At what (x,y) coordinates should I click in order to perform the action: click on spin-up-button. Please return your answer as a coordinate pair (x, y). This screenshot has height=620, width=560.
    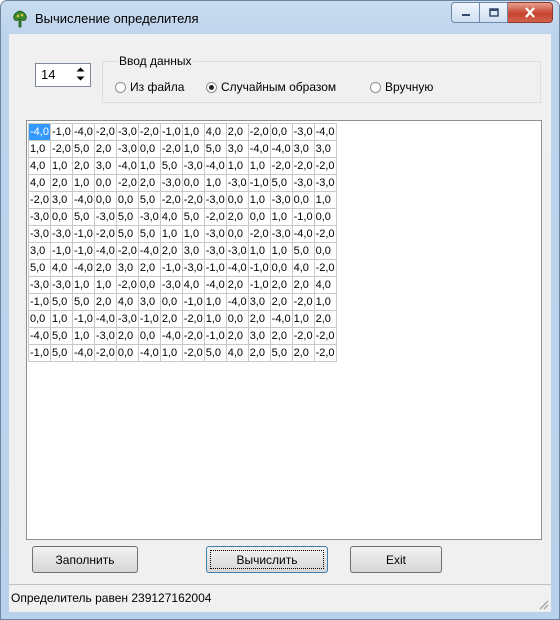
    Looking at the image, I should click on (80, 69).